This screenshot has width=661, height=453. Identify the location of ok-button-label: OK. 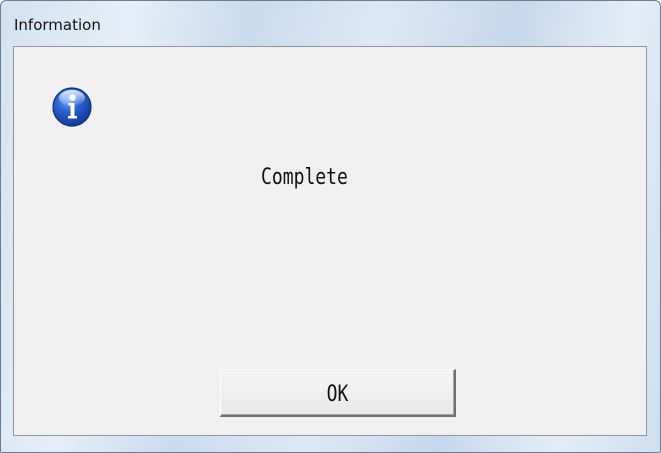
(337, 394).